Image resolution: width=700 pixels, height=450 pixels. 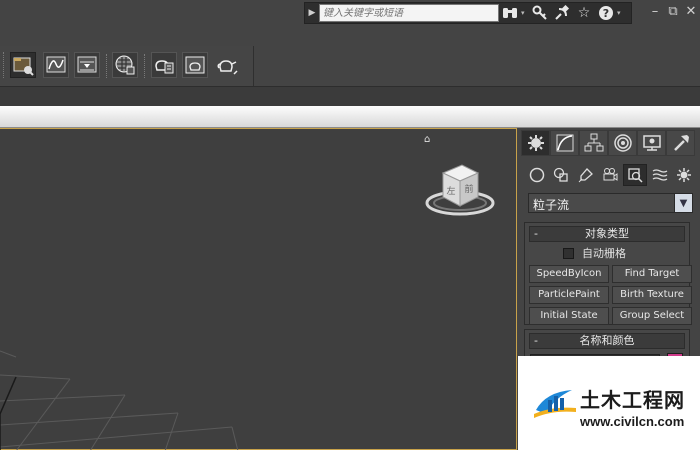 I want to click on render-setup-icon, so click(x=164, y=67).